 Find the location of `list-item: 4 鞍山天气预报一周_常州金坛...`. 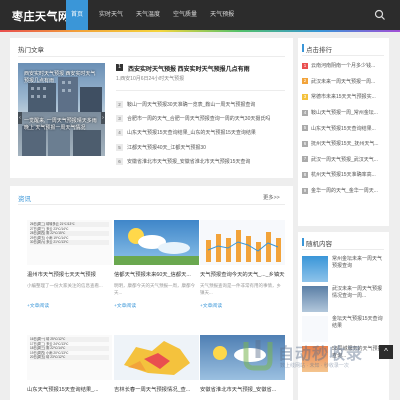

list-item: 4 鞍山天气预报一周_常州金坛... is located at coordinates (343, 113).